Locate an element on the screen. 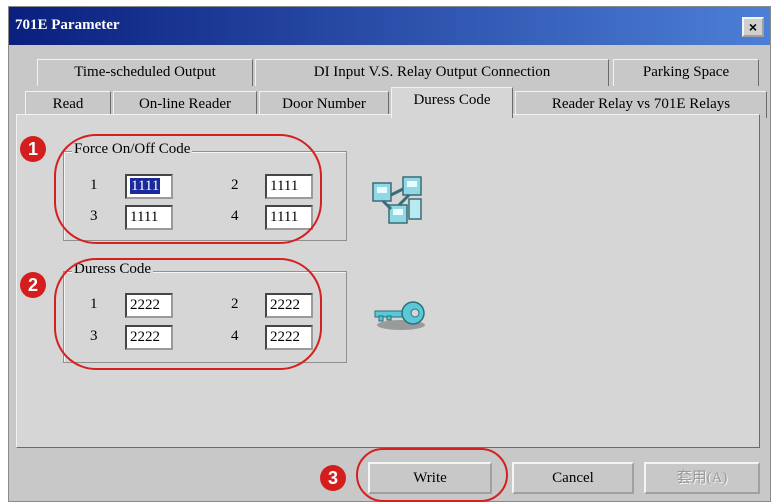  tab-duress-code: Duress Code is located at coordinates (452, 102).